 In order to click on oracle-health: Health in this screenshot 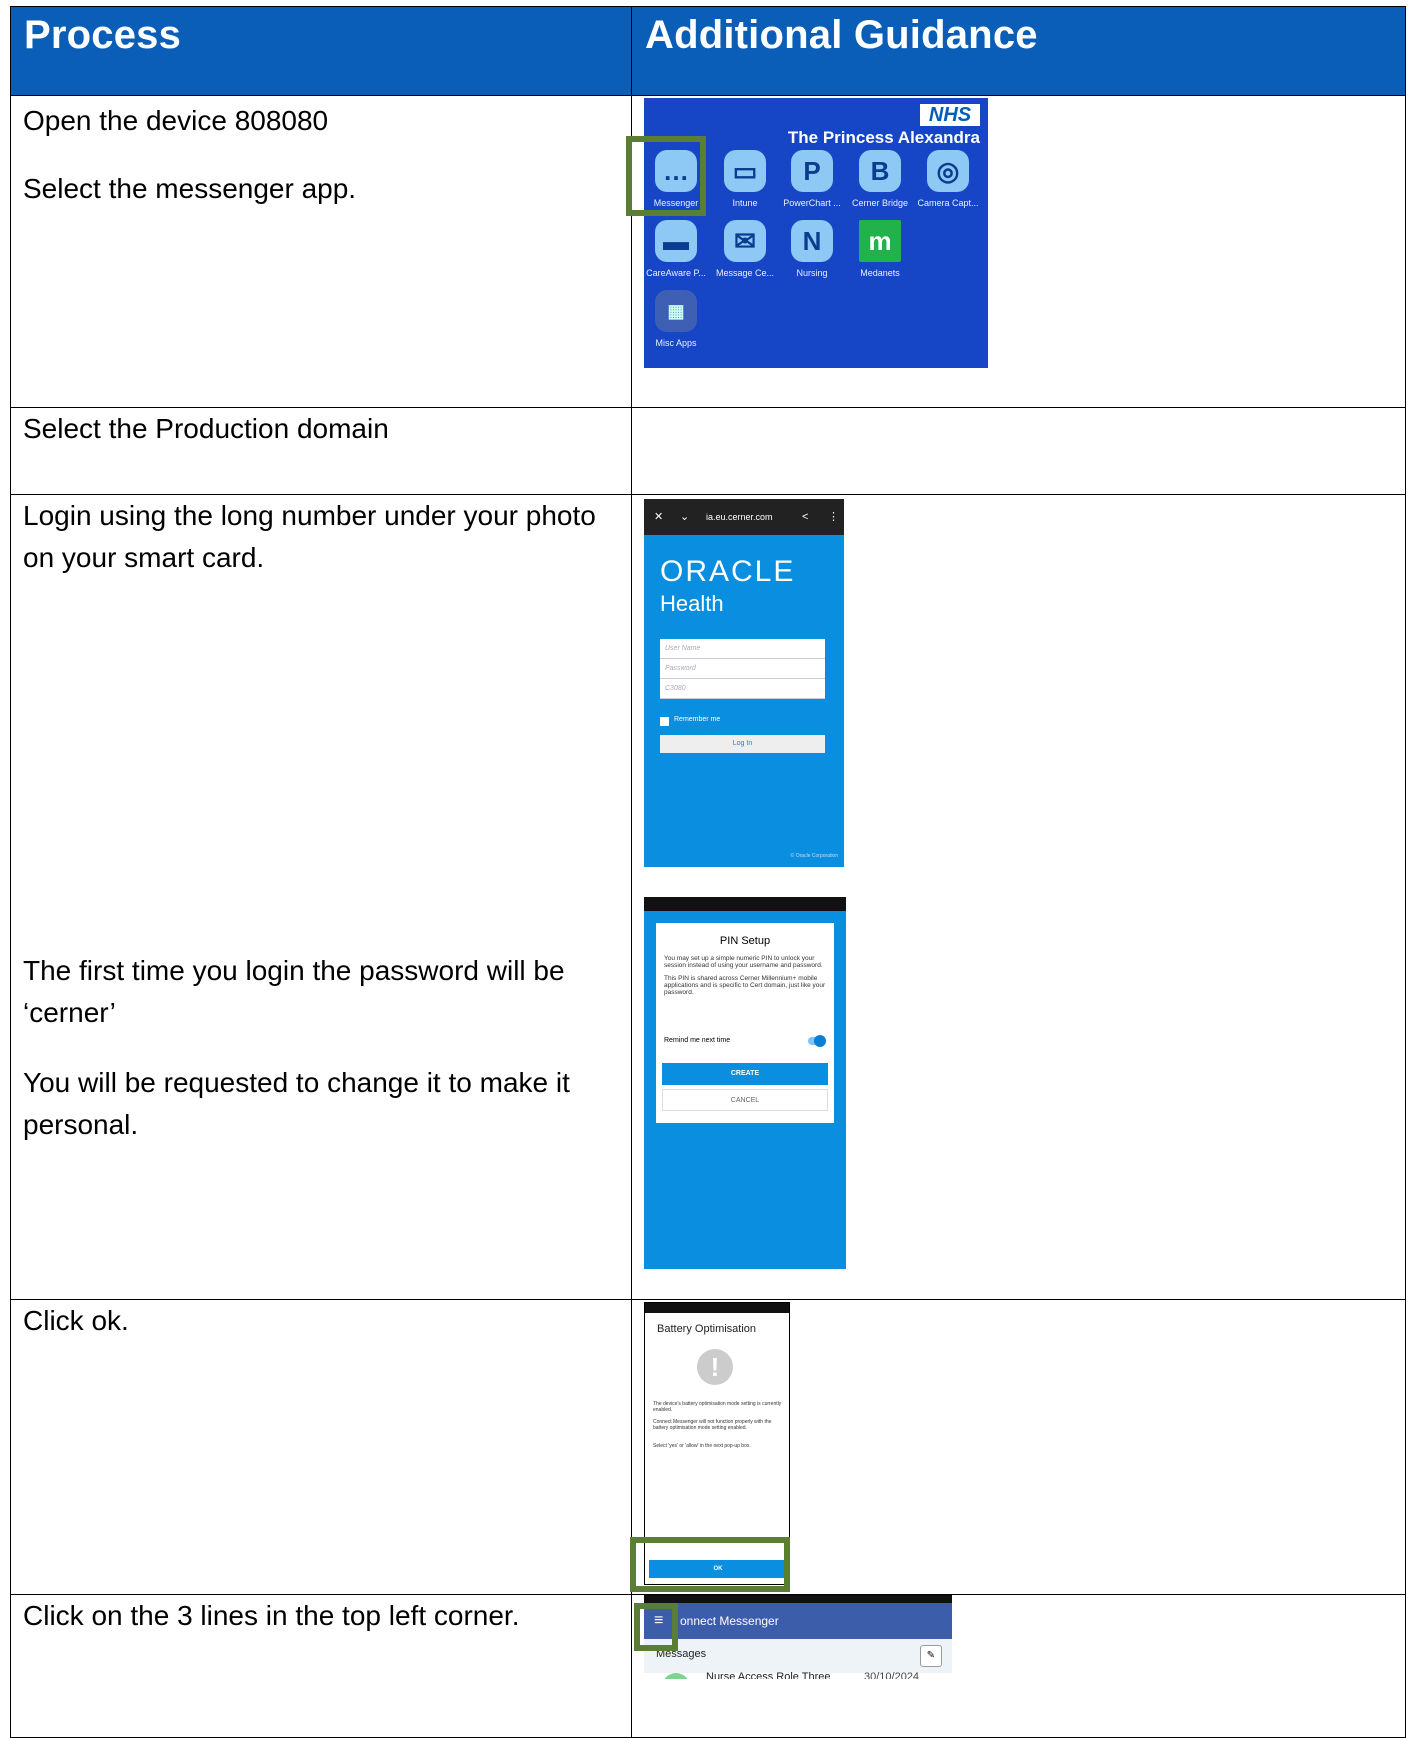, I will do `click(692, 603)`.